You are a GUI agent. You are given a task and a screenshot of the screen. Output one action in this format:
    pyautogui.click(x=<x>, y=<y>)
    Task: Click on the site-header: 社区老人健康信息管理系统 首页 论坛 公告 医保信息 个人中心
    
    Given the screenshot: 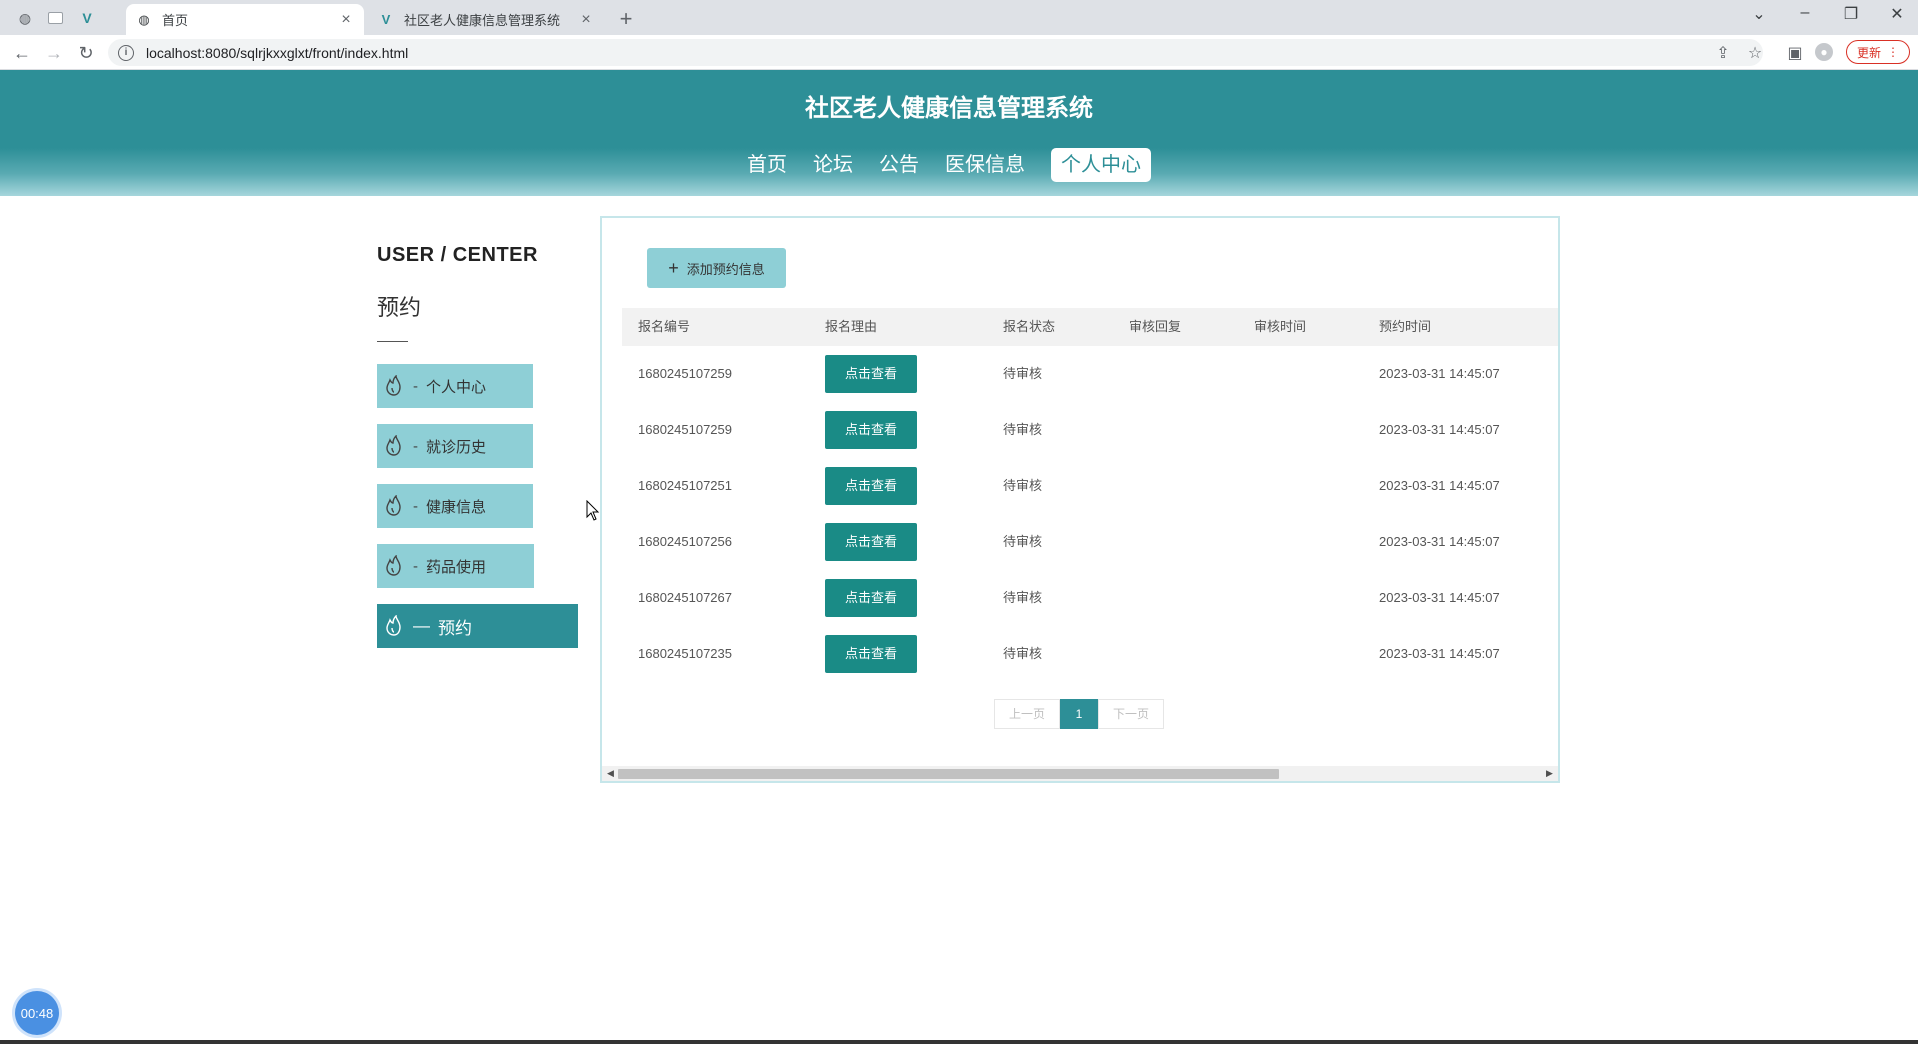 What is the action you would take?
    pyautogui.click(x=959, y=133)
    